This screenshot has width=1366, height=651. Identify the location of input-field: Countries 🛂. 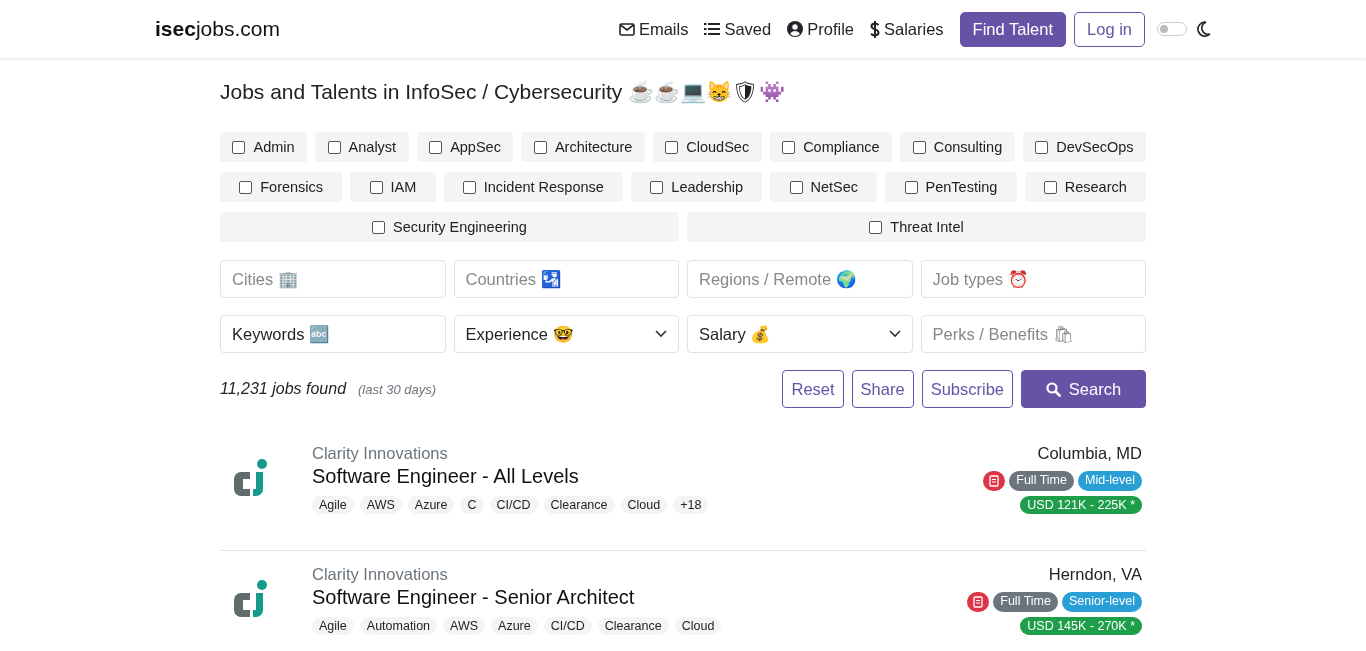
(566, 279).